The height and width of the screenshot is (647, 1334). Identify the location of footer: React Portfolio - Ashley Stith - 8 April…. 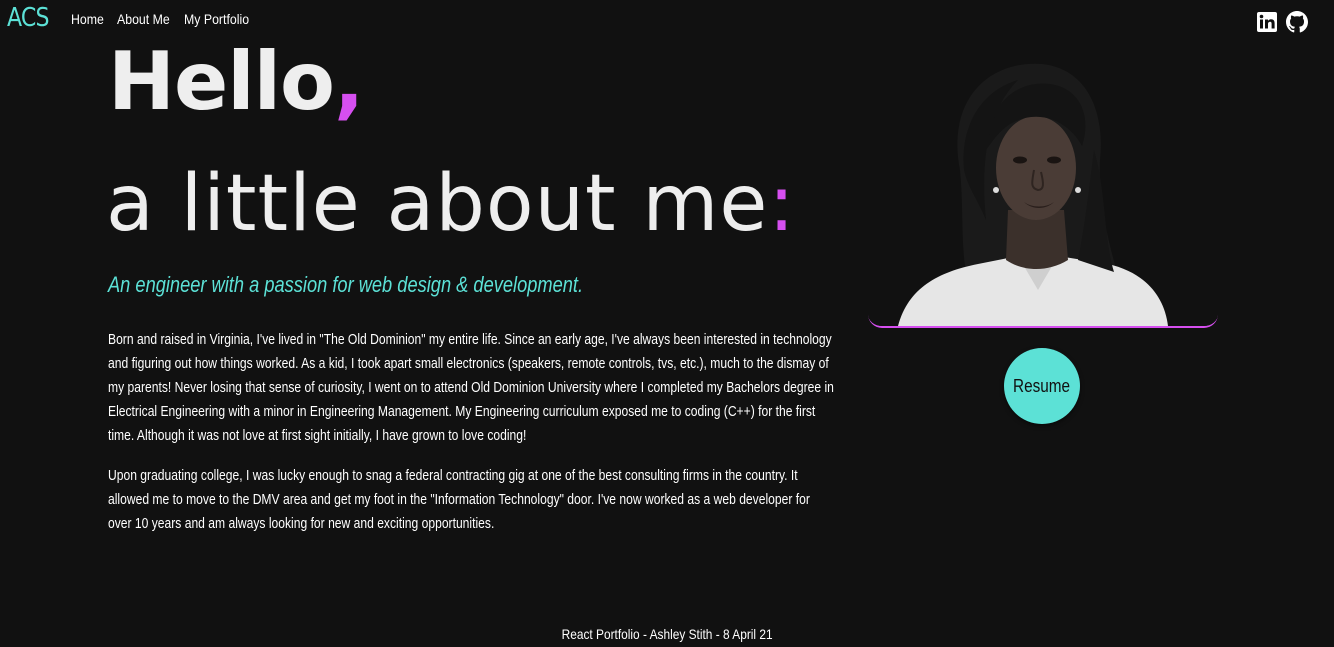
(667, 634).